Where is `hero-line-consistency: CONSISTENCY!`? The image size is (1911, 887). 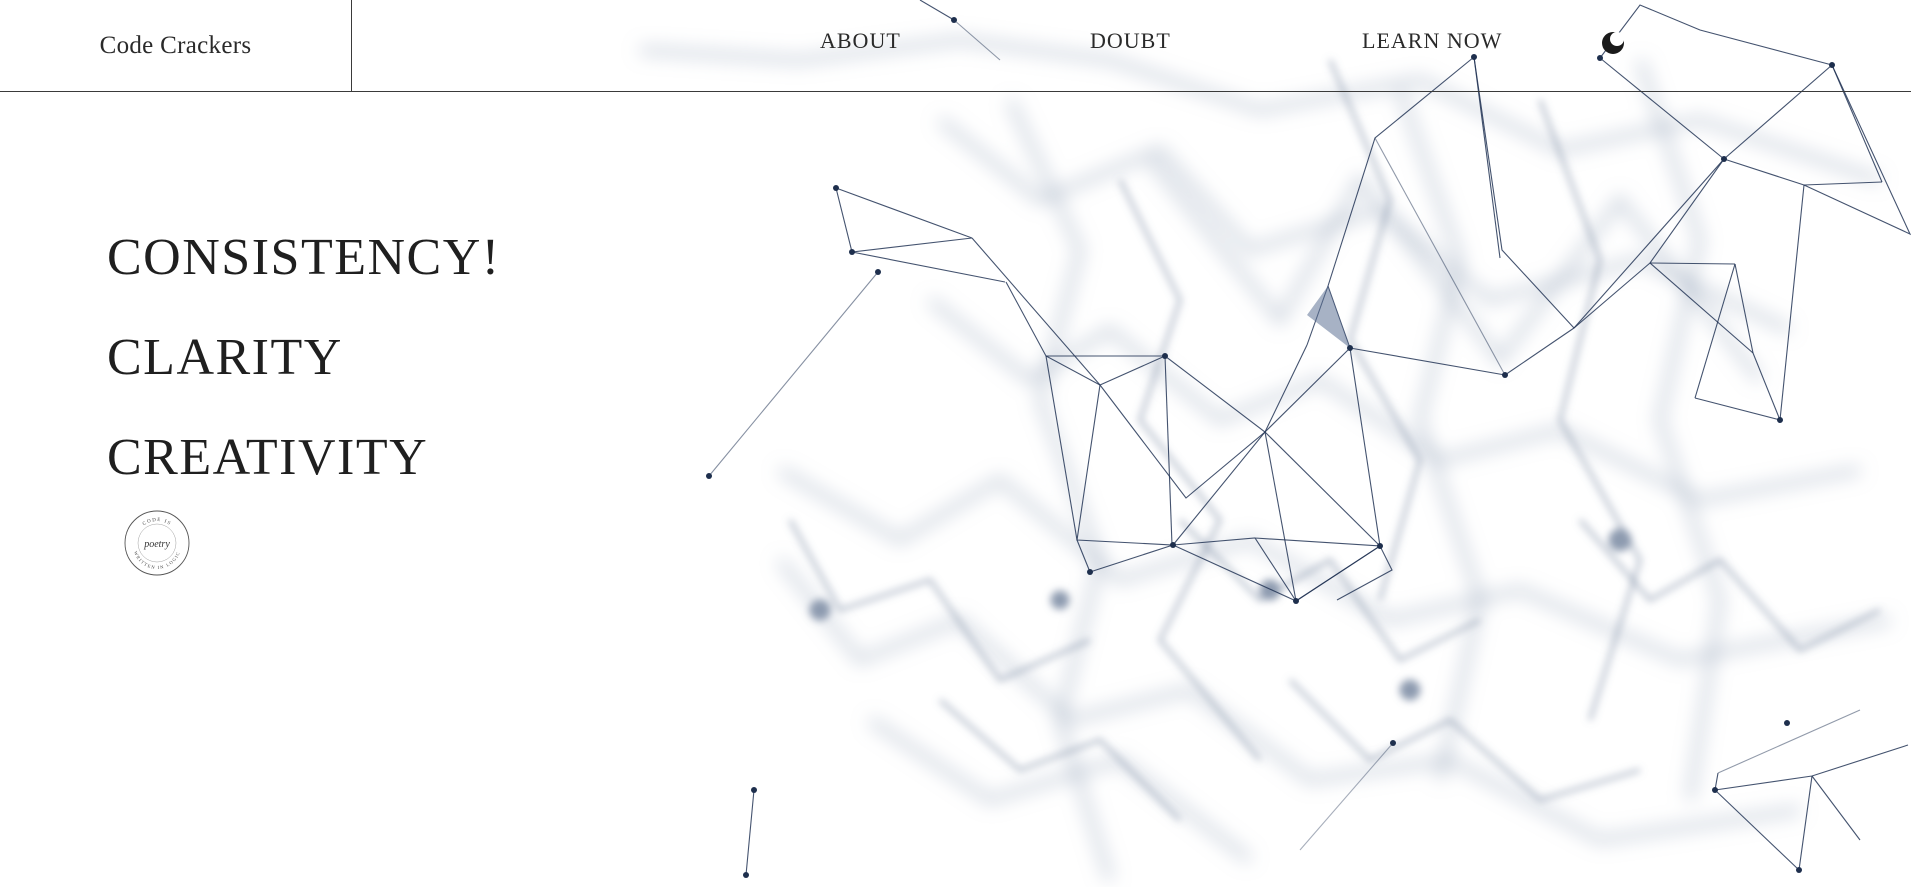
hero-line-consistency: CONSISTENCY! is located at coordinates (304, 257).